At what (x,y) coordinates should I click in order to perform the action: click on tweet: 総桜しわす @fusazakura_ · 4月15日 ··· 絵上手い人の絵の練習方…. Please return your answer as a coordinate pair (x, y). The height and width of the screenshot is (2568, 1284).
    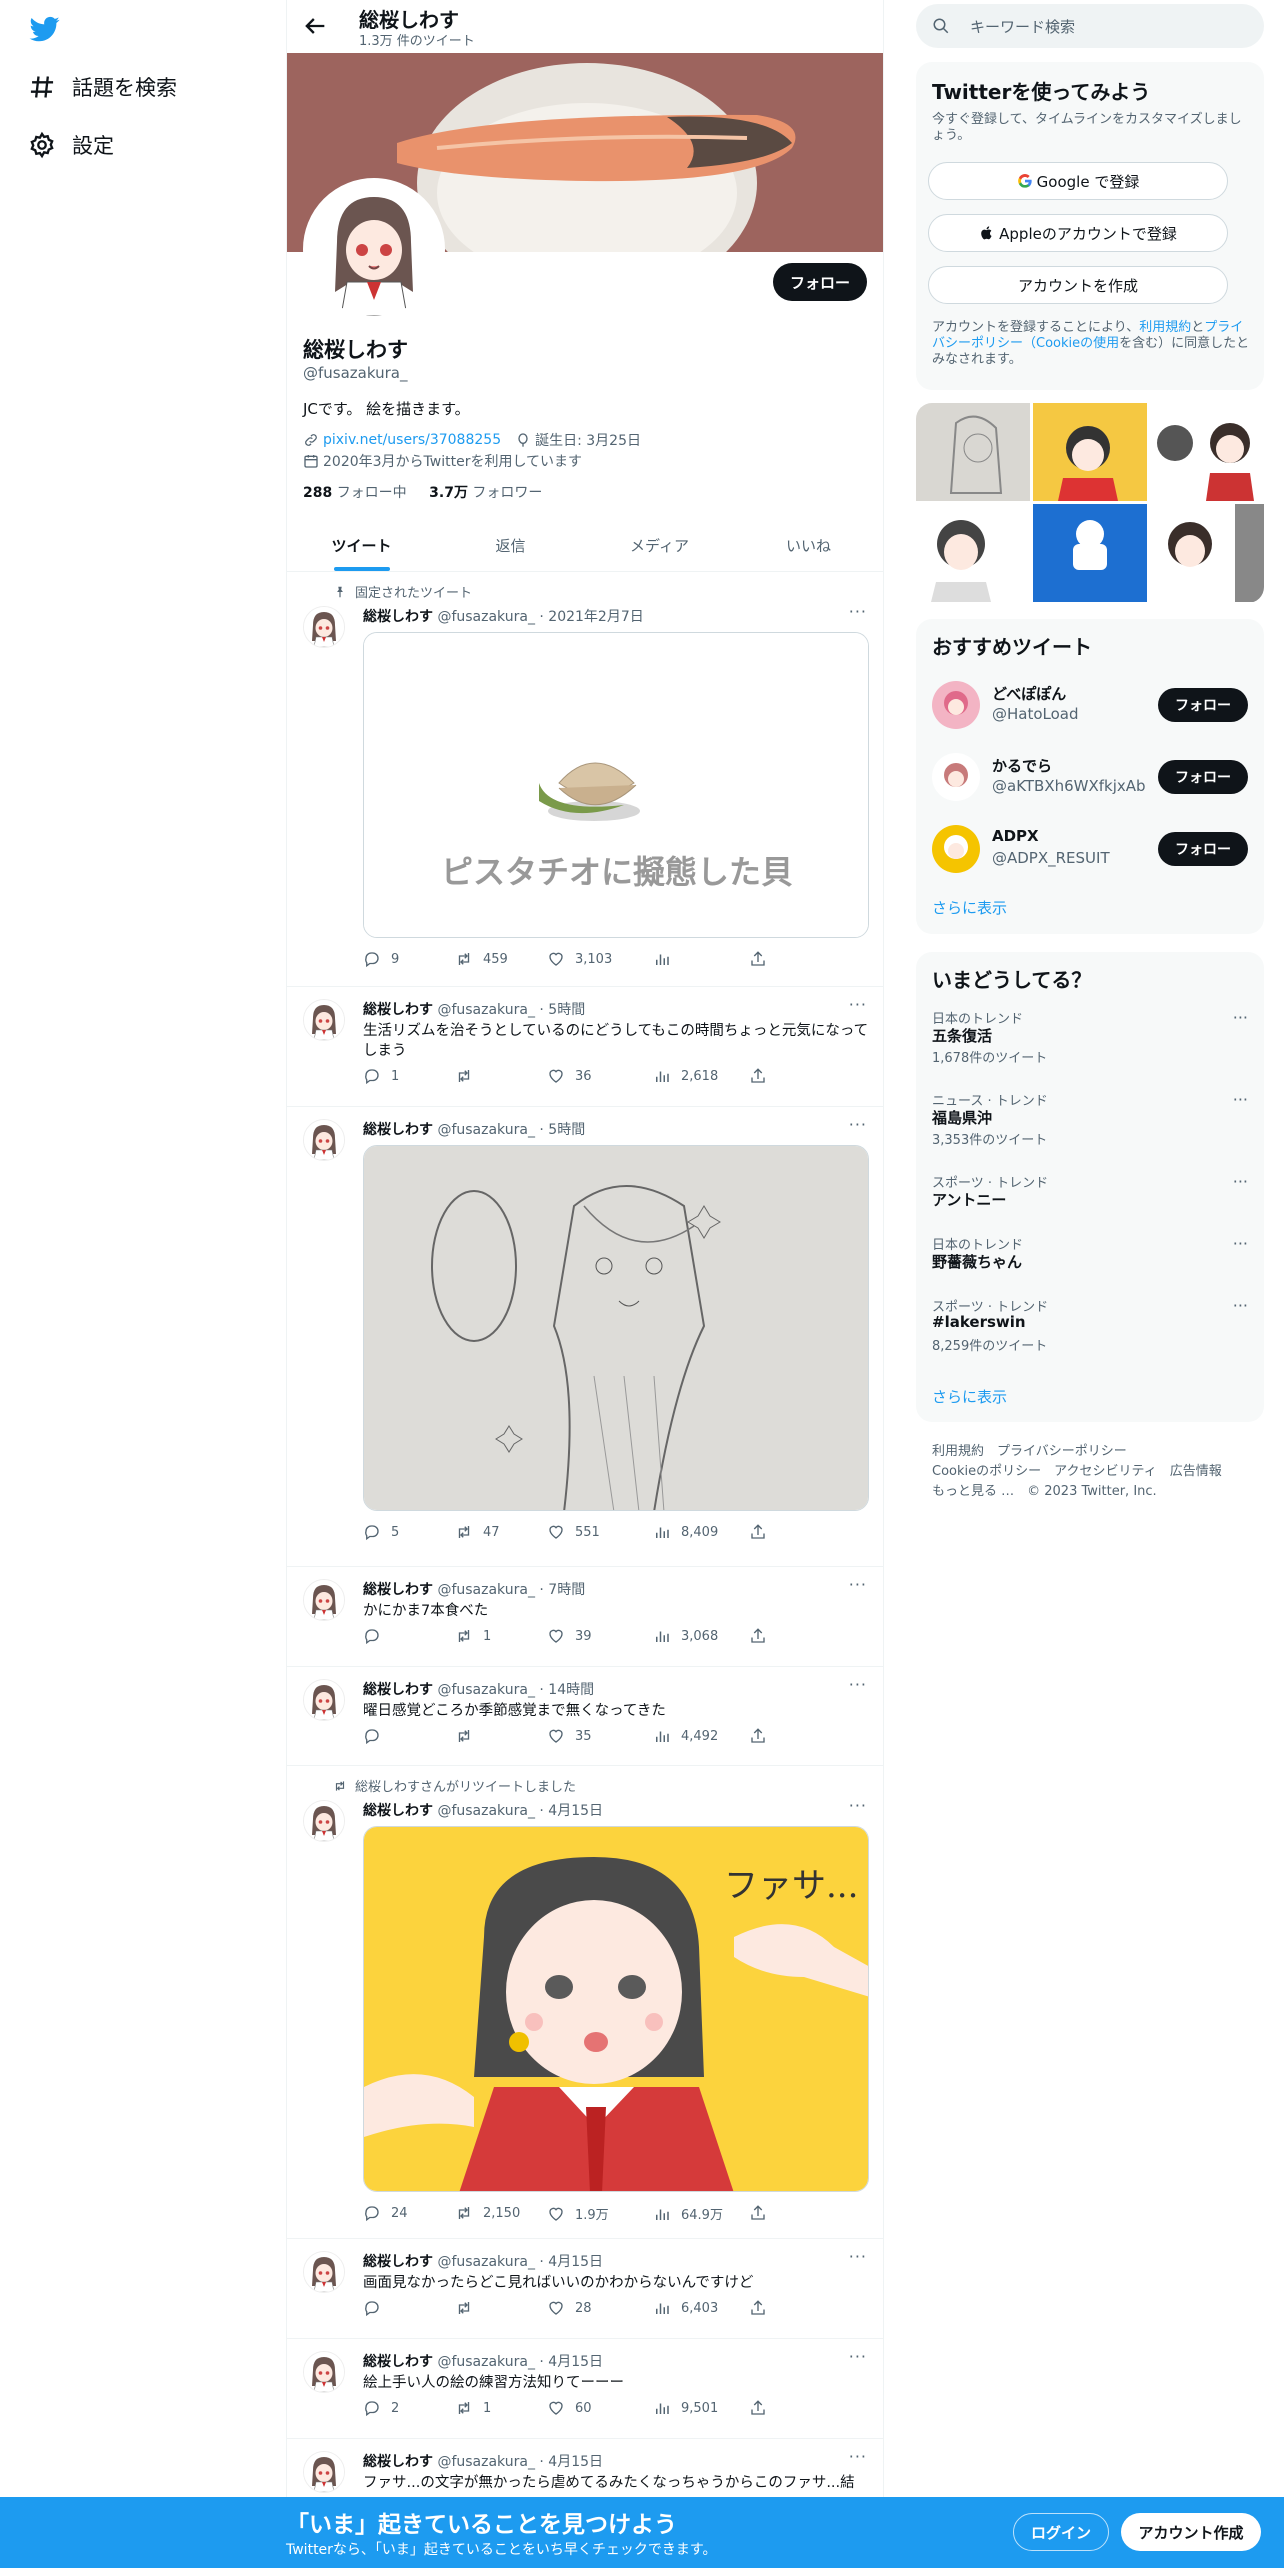
    Looking at the image, I should click on (585, 2389).